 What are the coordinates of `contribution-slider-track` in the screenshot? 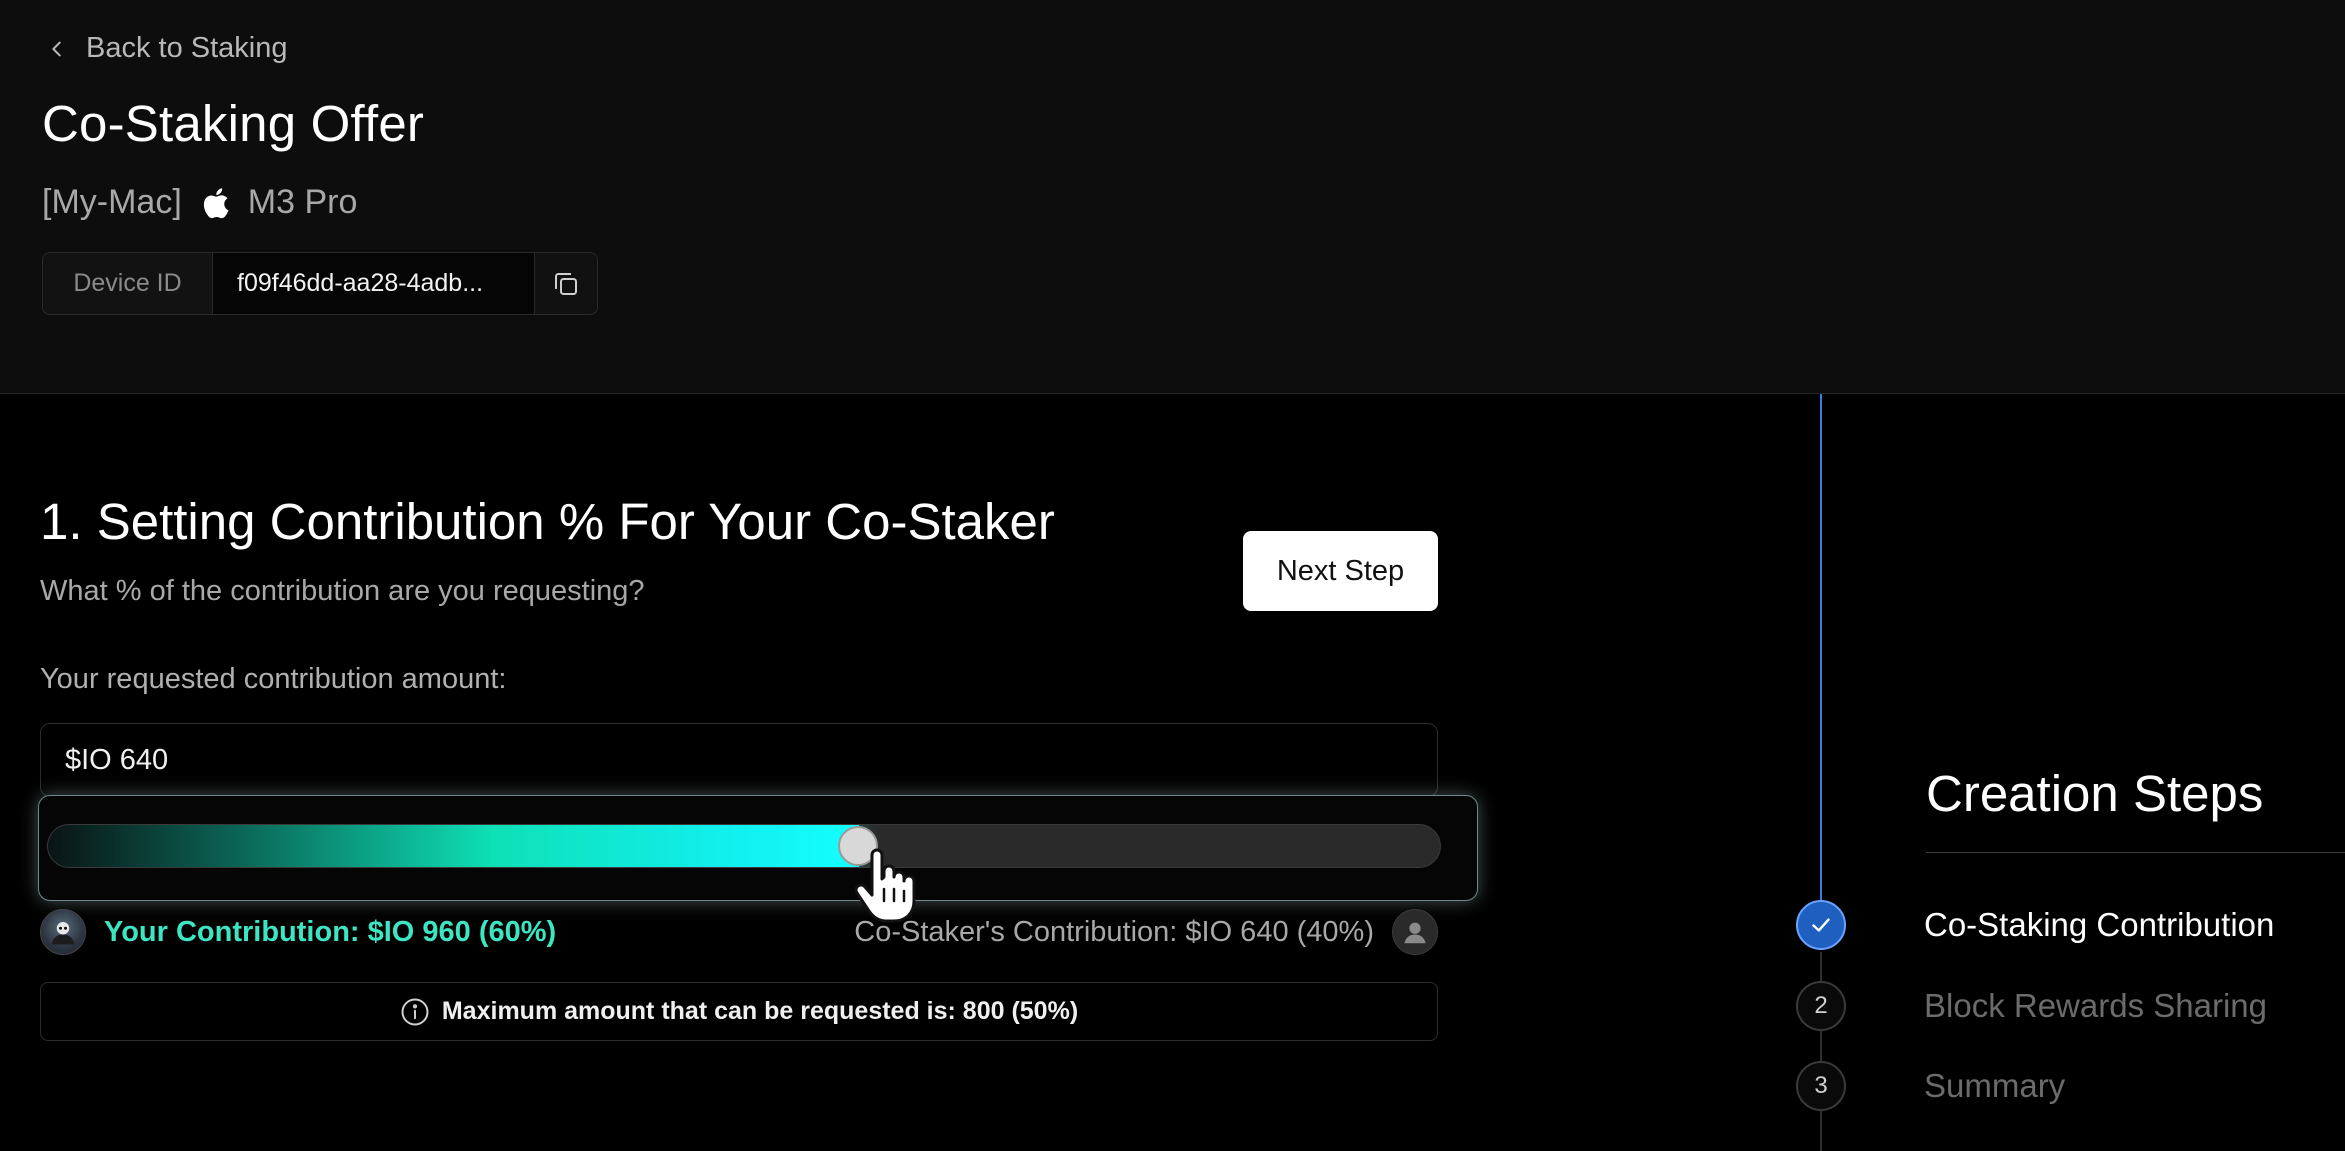 It's located at (744, 846).